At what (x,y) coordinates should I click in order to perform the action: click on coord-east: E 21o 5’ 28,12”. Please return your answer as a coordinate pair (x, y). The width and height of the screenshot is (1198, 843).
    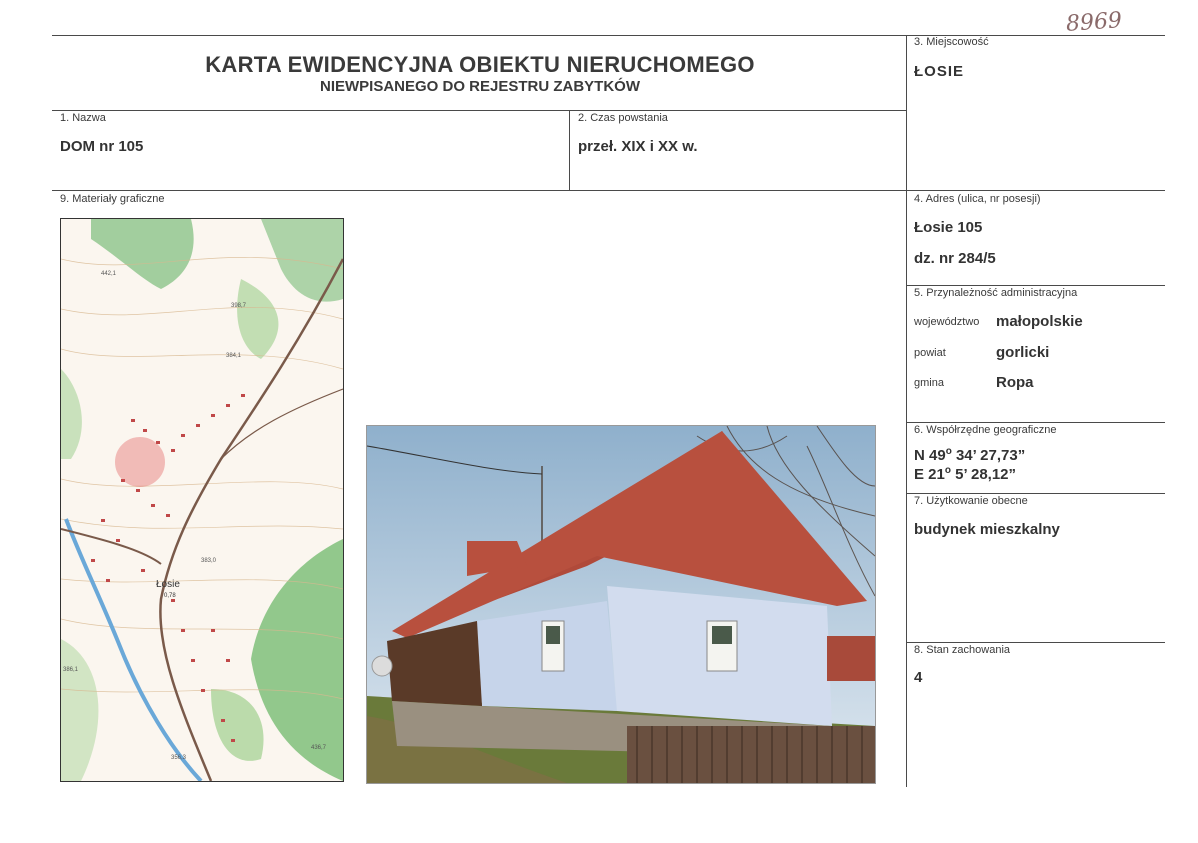
    Looking at the image, I should click on (965, 474).